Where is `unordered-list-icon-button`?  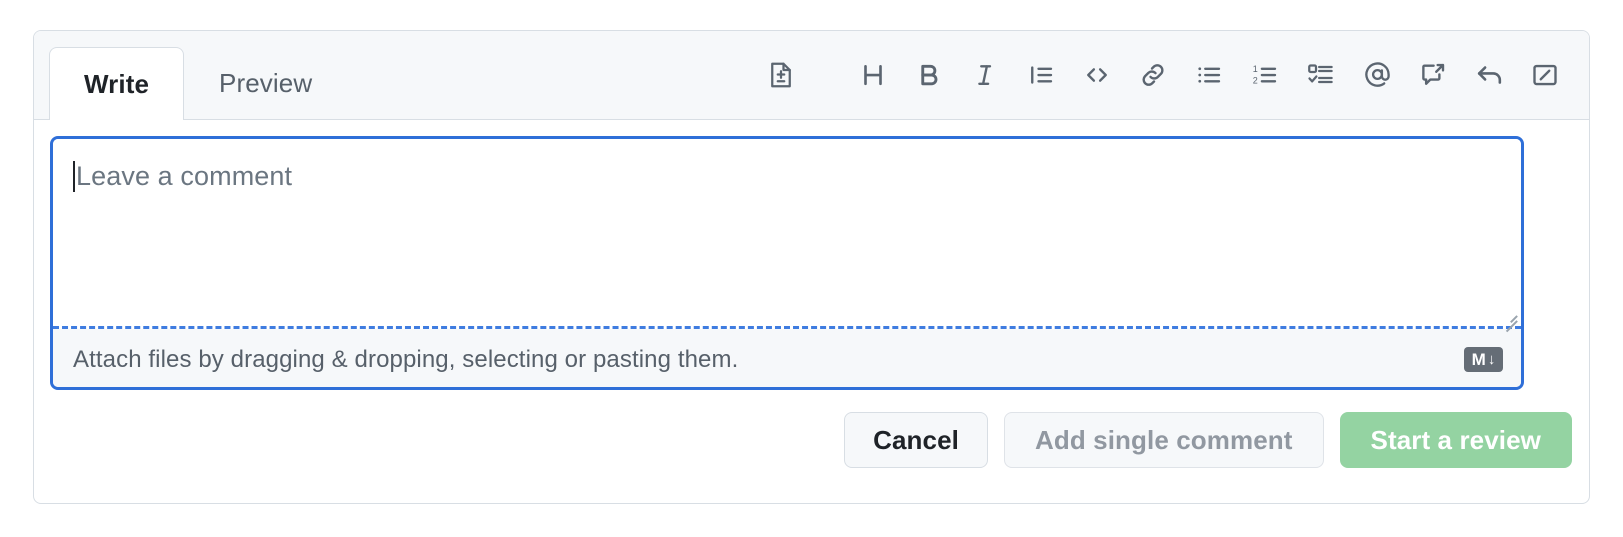
unordered-list-icon-button is located at coordinates (1209, 75).